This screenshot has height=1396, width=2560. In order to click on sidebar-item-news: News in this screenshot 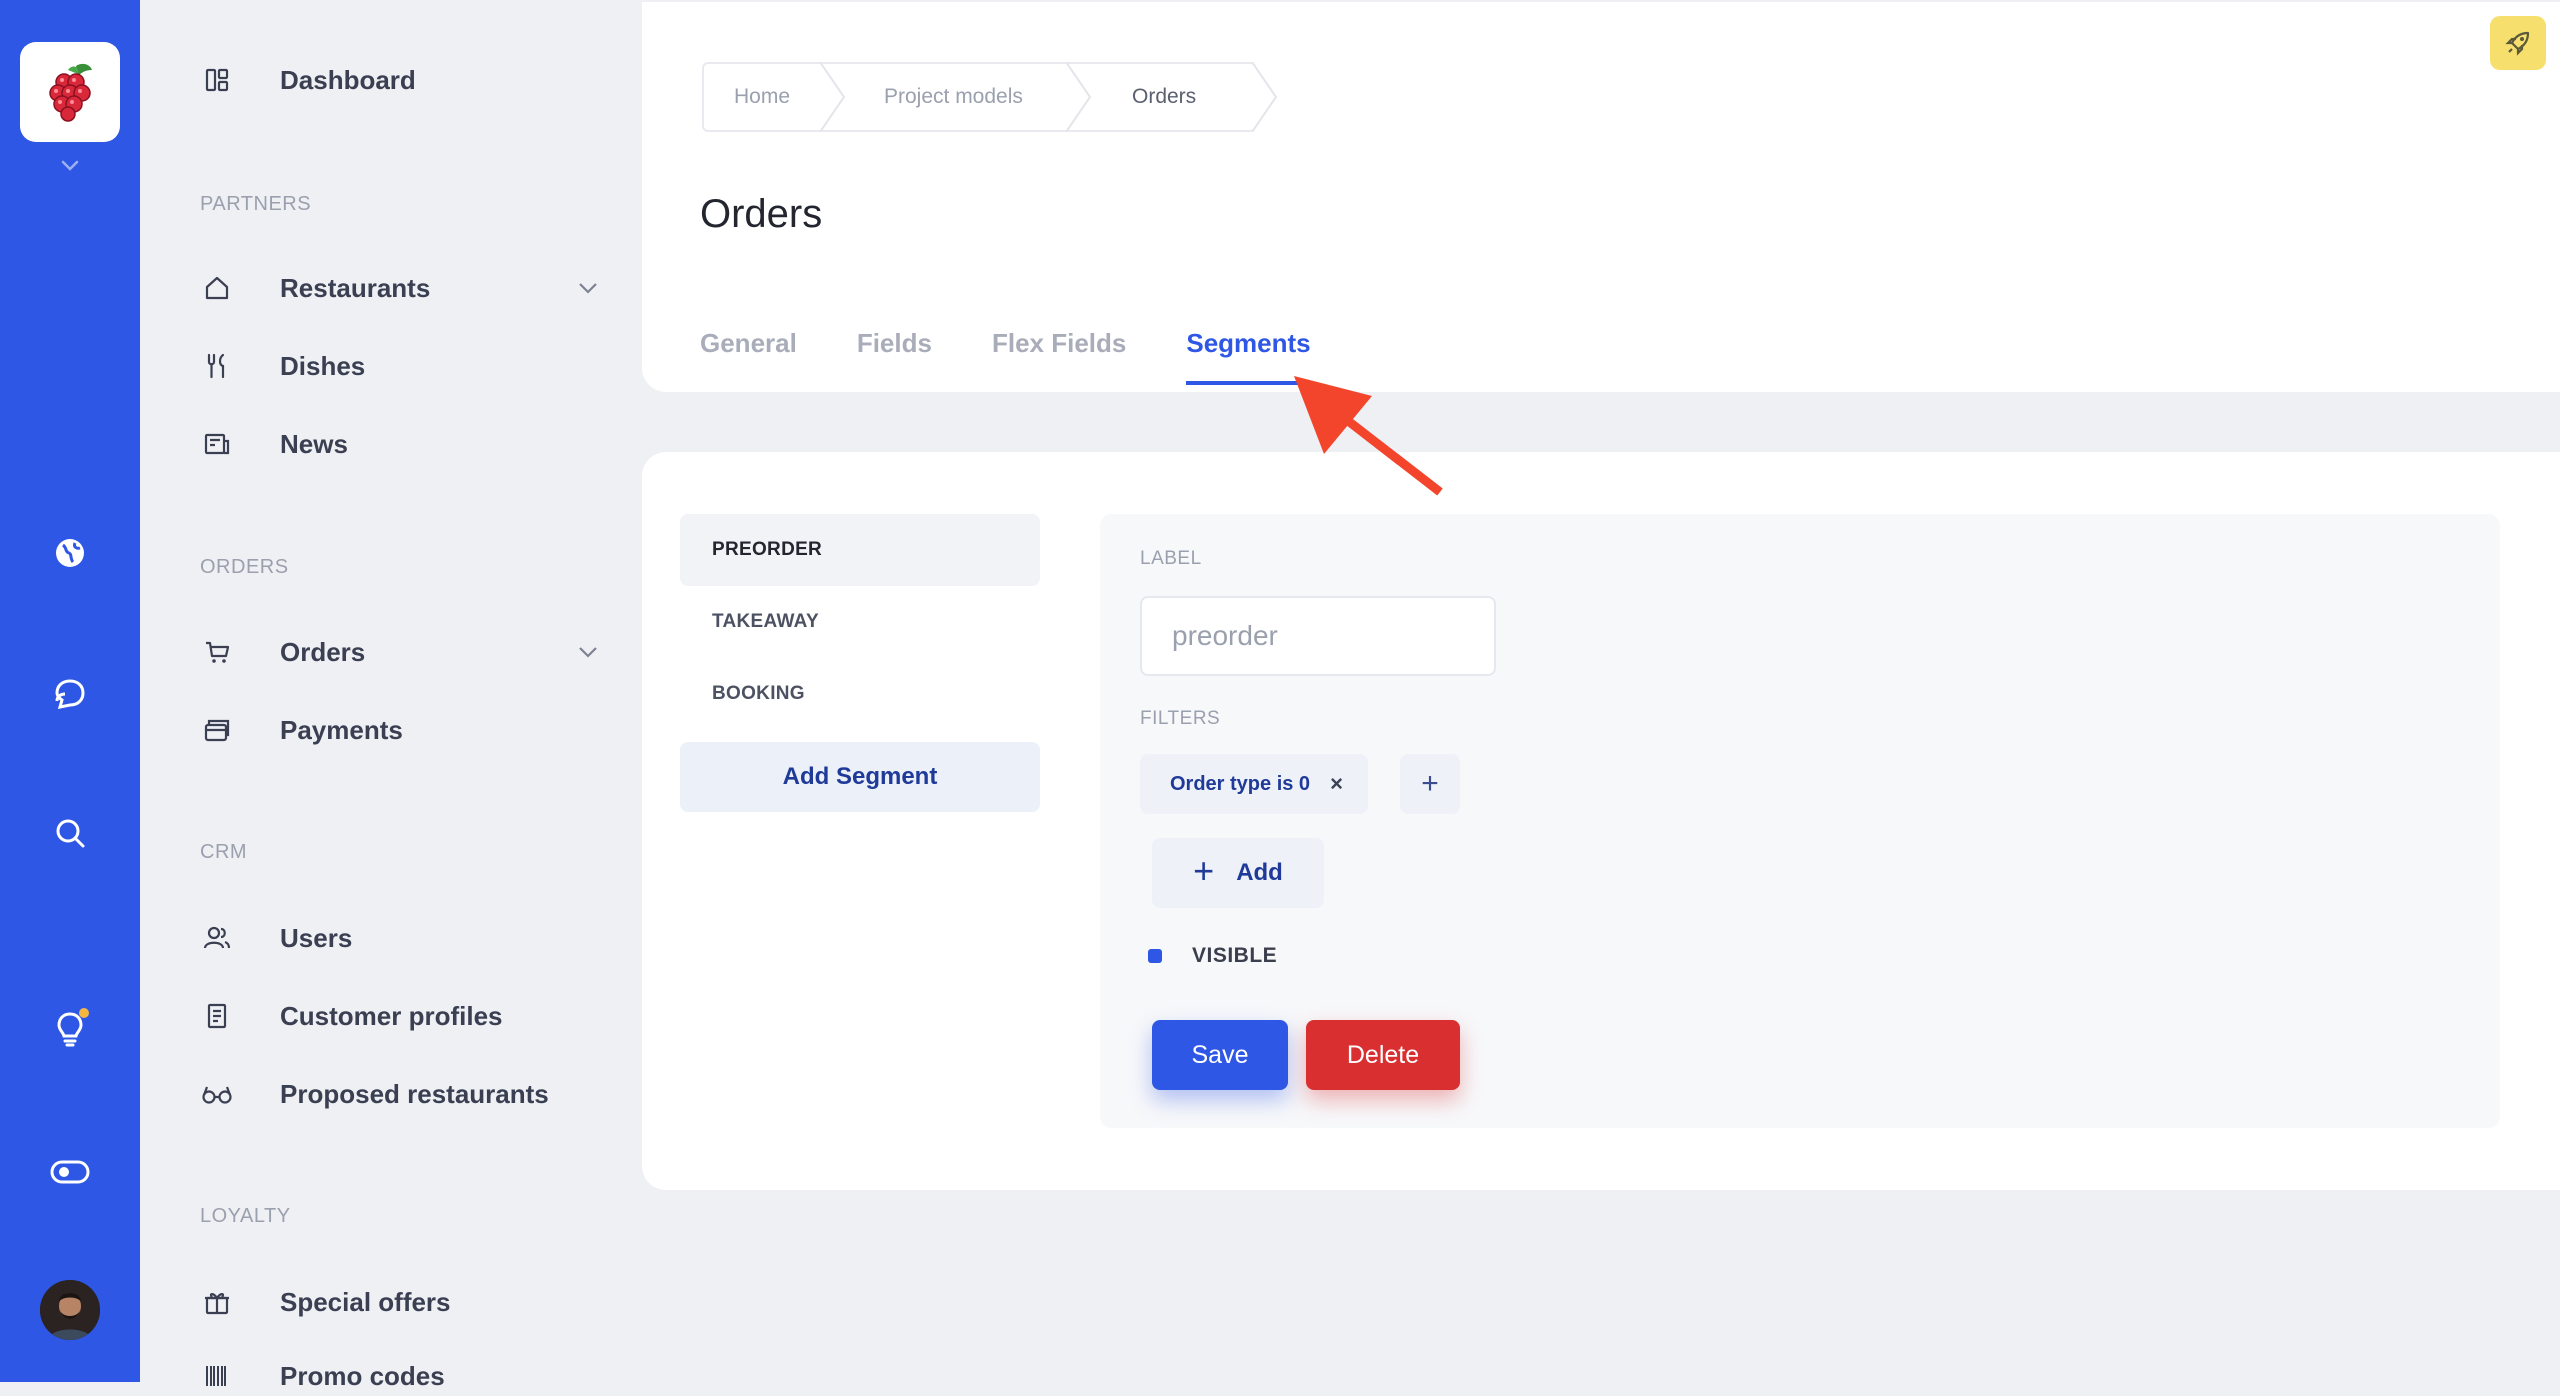, I will do `click(400, 444)`.